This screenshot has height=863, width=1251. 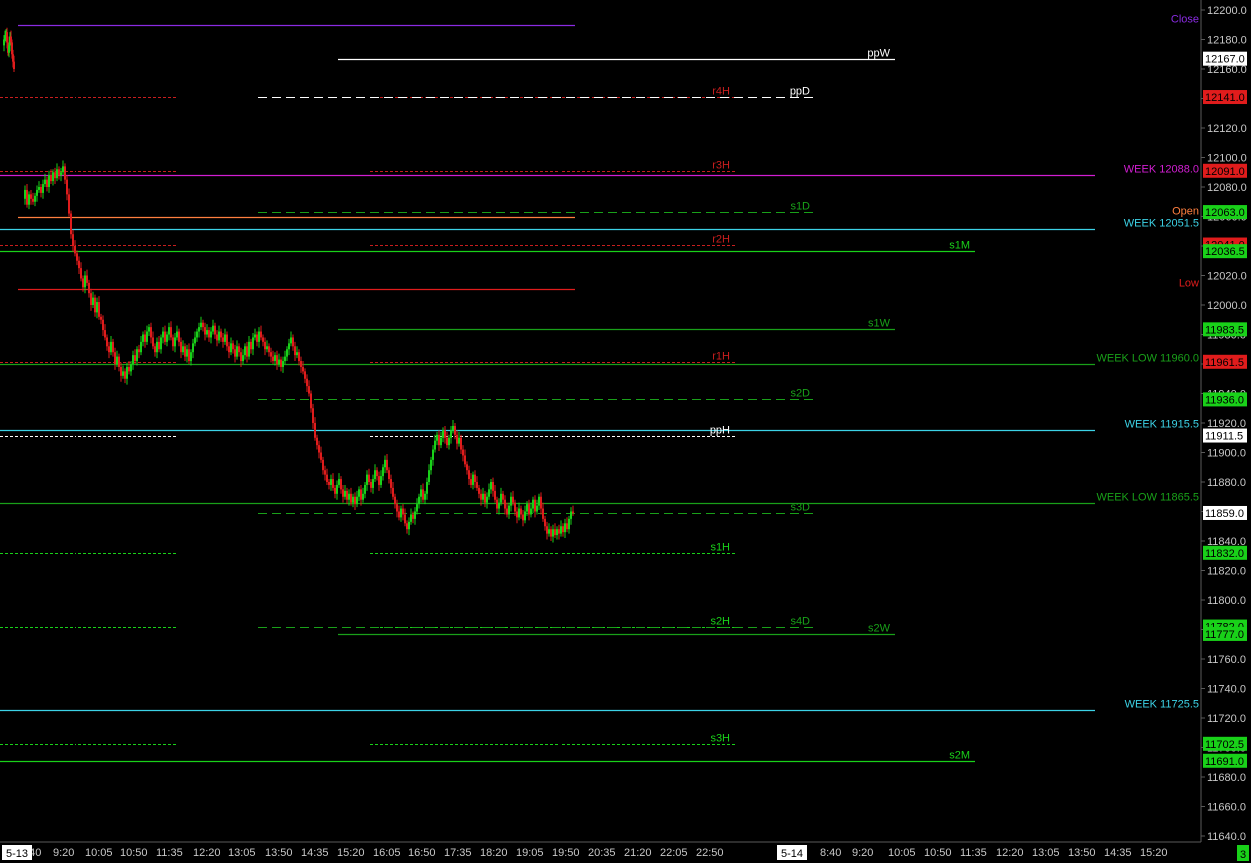 I want to click on session-marker: 5-13, so click(x=17, y=852).